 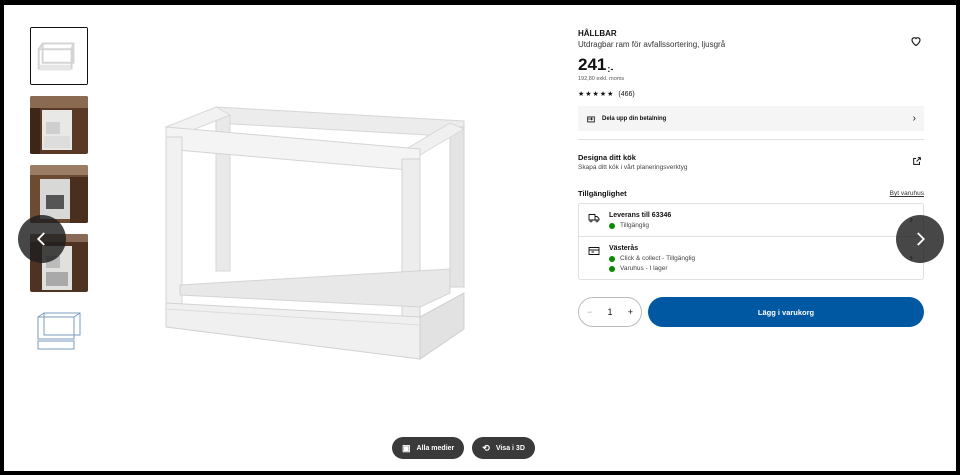 What do you see at coordinates (907, 193) in the screenshot?
I see `change-store-link: Byt varuhus` at bounding box center [907, 193].